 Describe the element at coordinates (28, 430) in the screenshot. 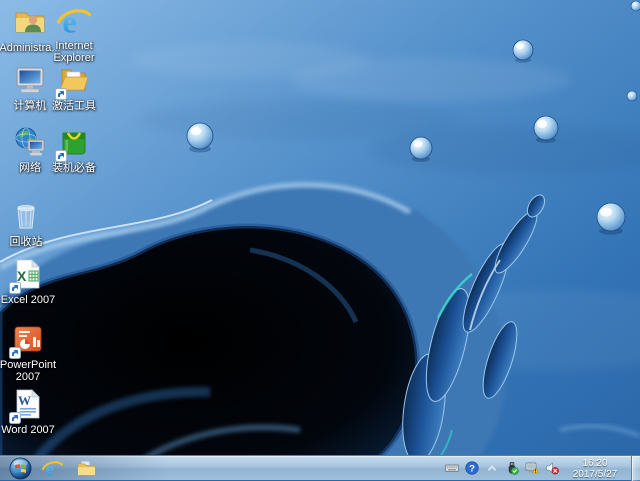

I see `desktop-icon-label: Word 2007` at that location.